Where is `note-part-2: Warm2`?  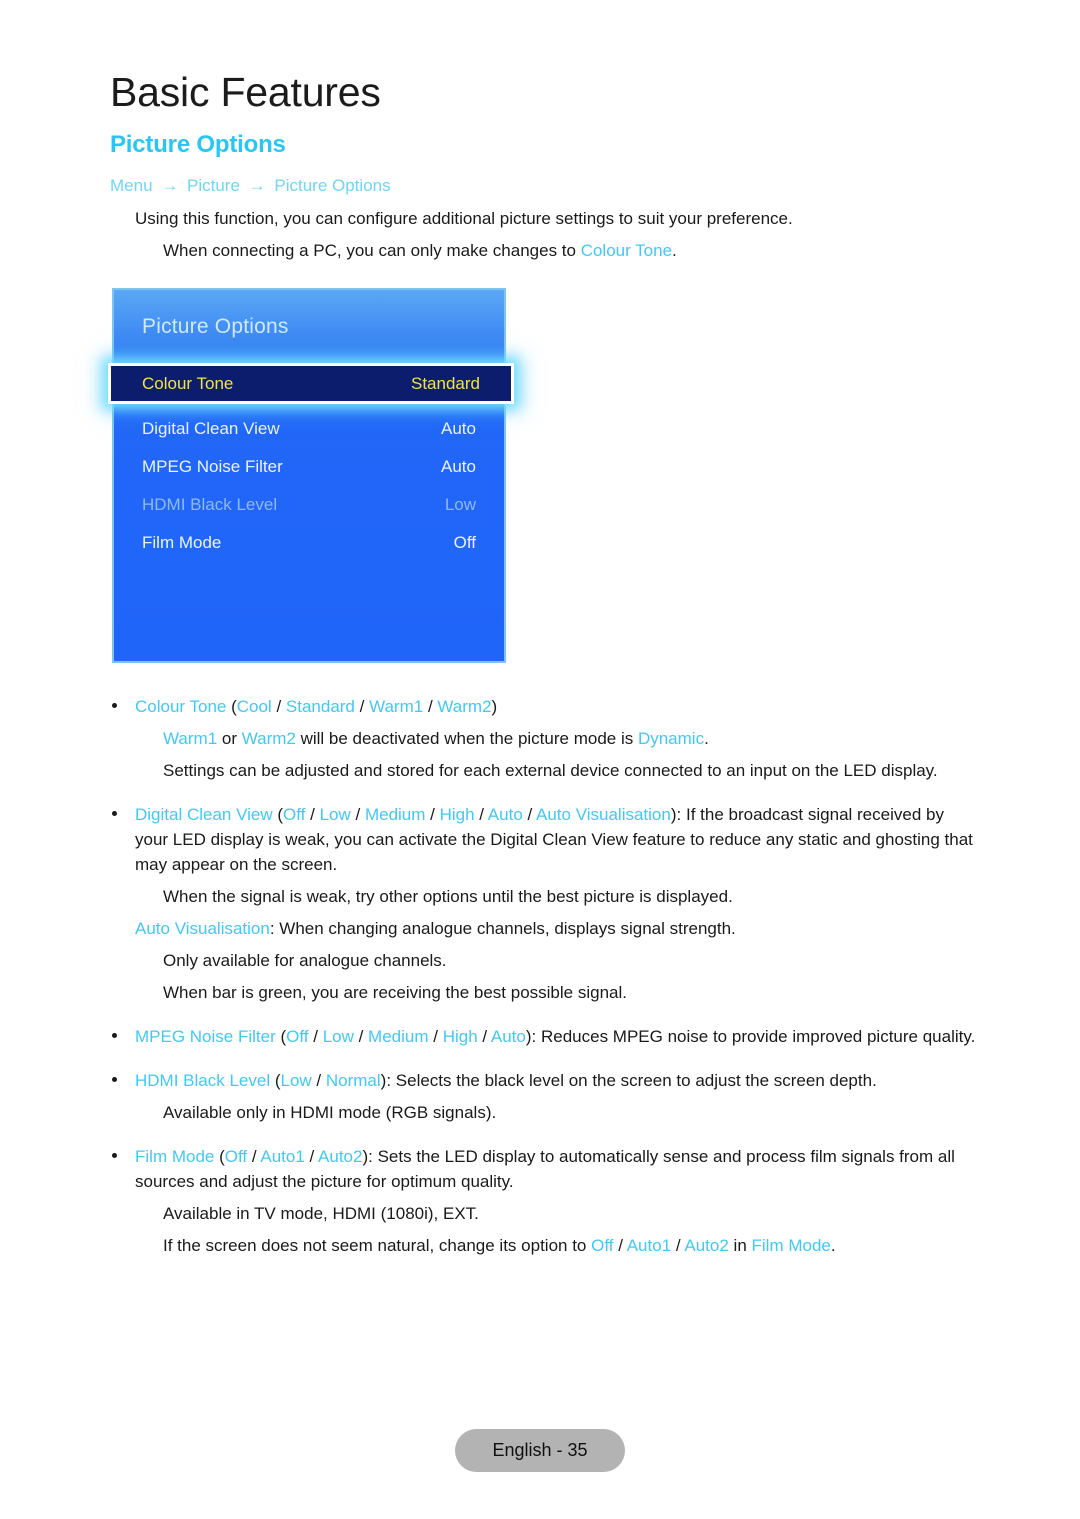
note-part-2: Warm2 is located at coordinates (268, 738).